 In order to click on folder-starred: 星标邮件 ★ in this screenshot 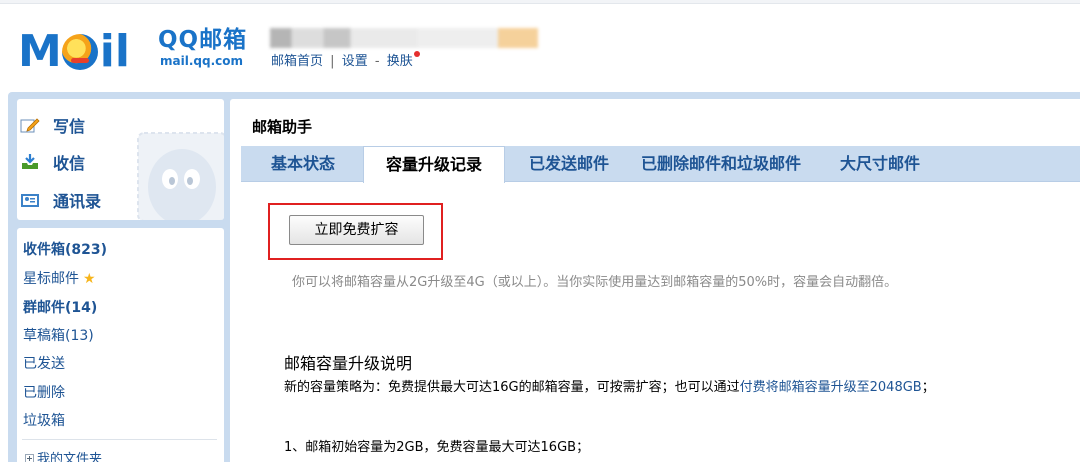, I will do `click(59, 278)`.